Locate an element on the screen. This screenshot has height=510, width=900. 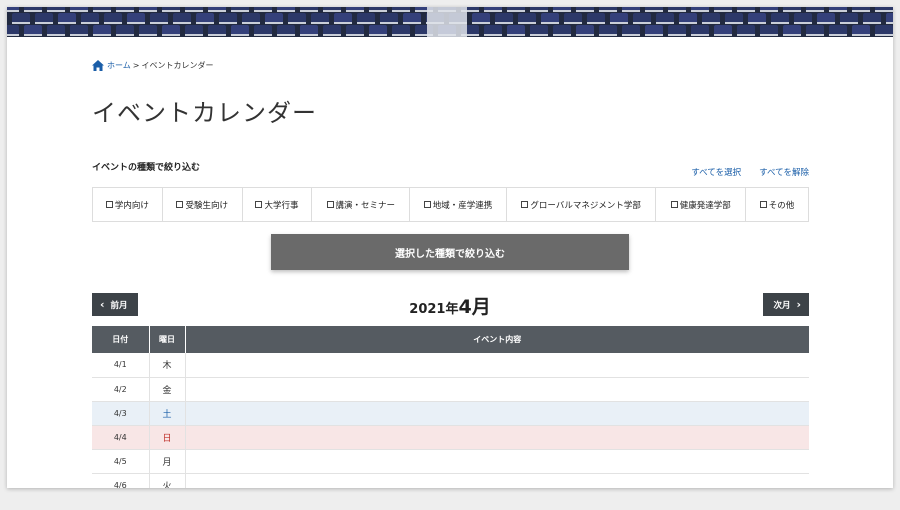
weekday-cell: 火 is located at coordinates (167, 480).